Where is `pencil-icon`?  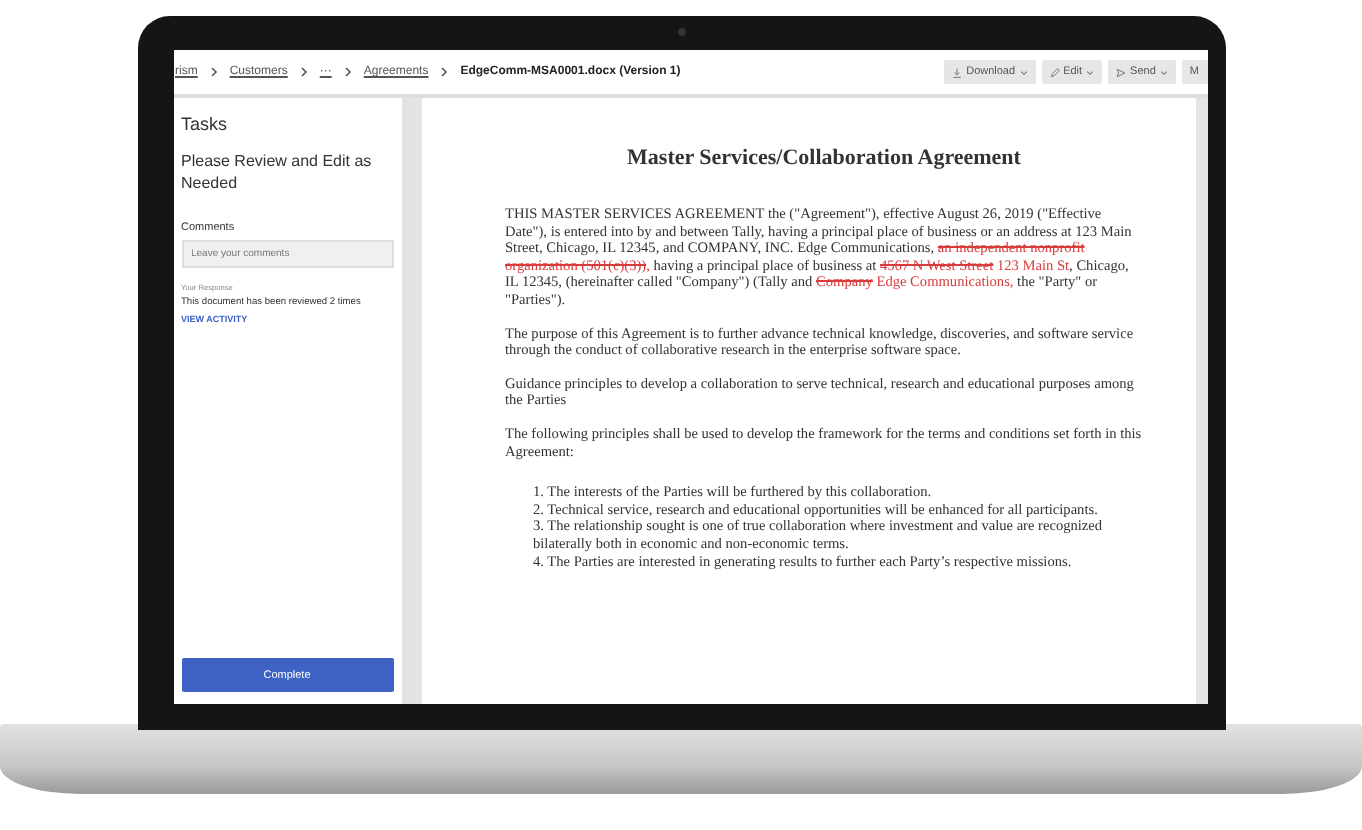
pencil-icon is located at coordinates (1054, 72).